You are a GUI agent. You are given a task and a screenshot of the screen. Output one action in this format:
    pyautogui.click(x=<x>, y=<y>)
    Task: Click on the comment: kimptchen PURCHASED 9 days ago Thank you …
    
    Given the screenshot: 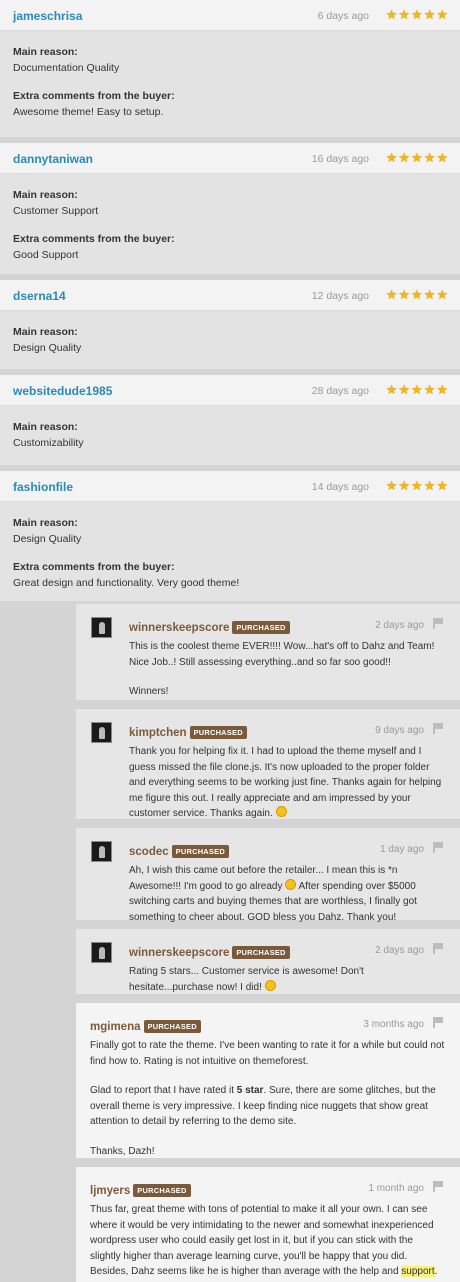 What is the action you would take?
    pyautogui.click(x=268, y=764)
    